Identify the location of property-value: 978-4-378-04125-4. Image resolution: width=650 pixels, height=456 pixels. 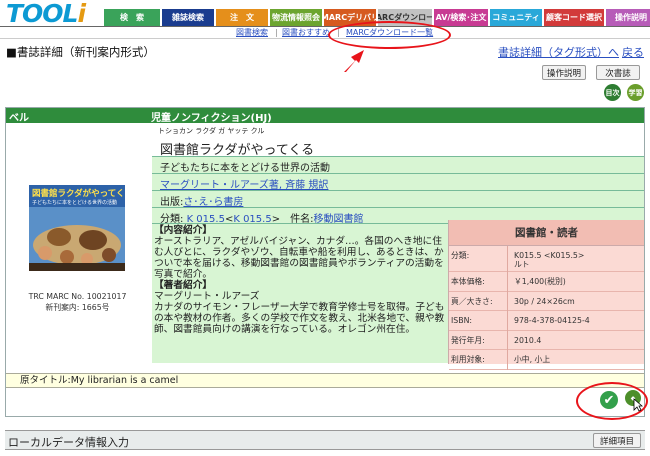
(548, 321).